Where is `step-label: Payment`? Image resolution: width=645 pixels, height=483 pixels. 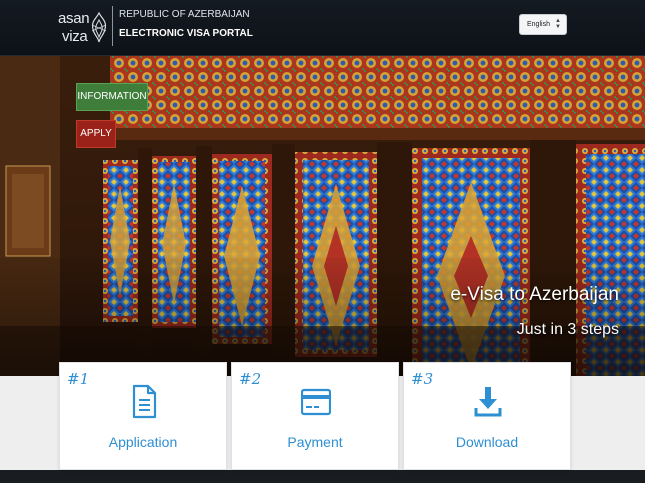
step-label: Payment is located at coordinates (315, 442).